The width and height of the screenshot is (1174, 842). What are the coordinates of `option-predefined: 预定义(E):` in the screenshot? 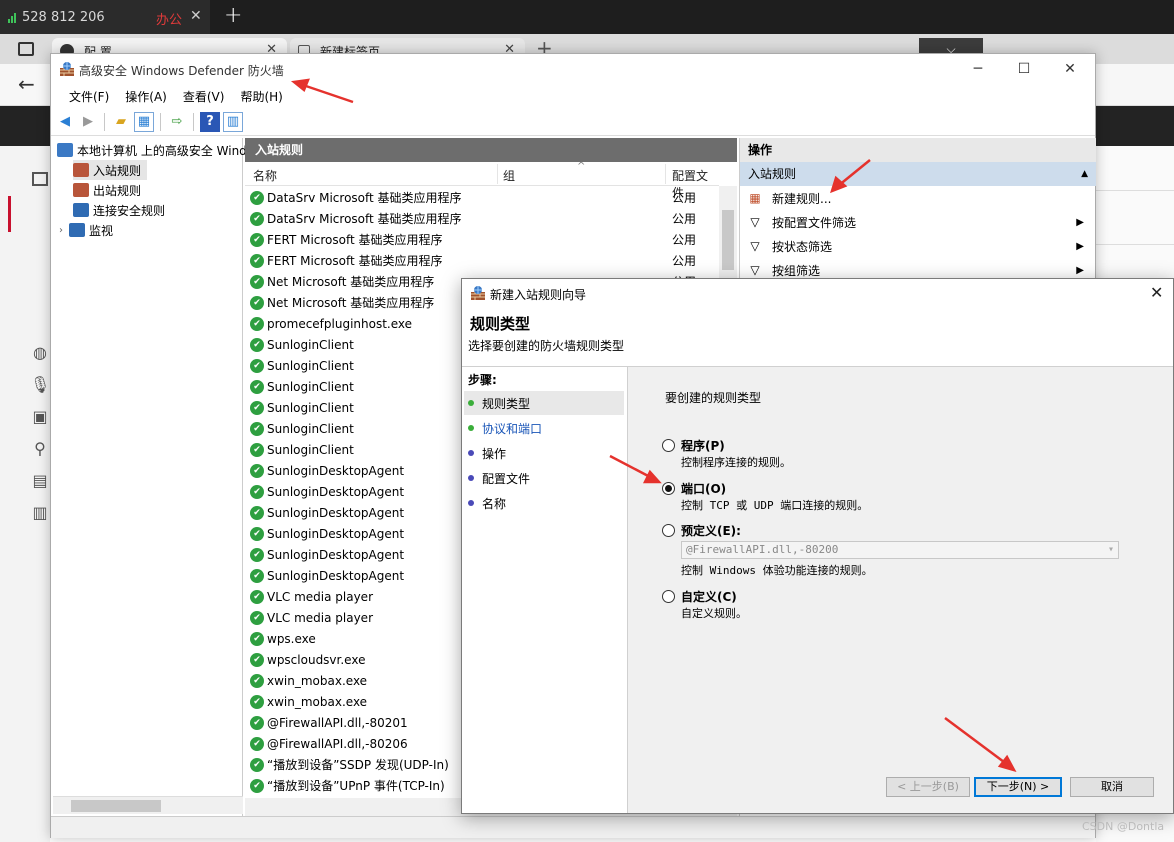 It's located at (701, 530).